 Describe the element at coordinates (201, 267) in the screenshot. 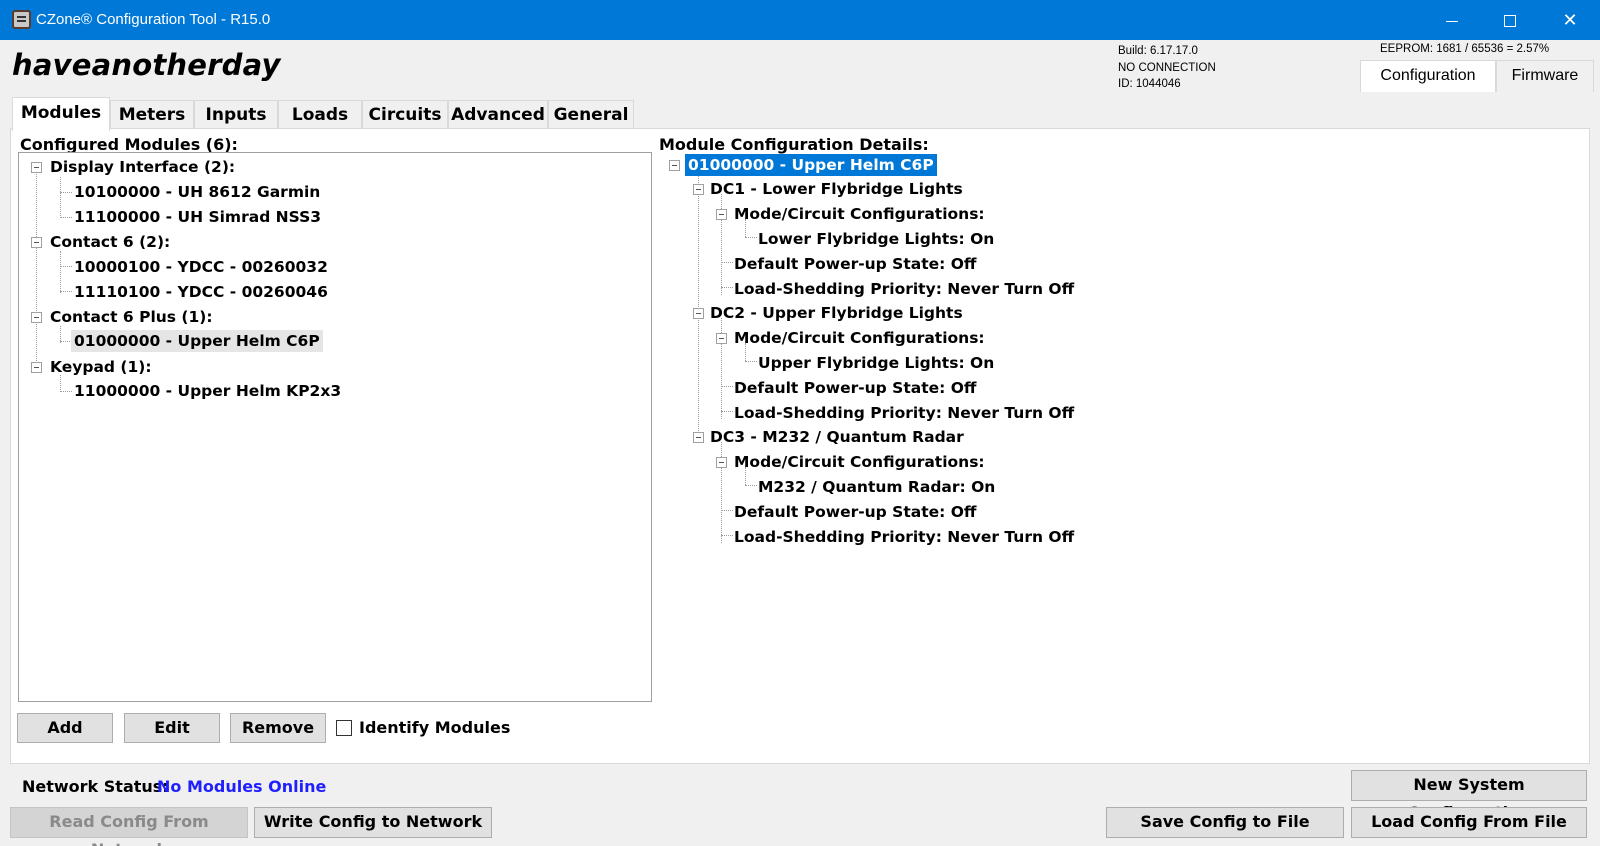

I see `tree-item-module: 10000100 - YDCC - 00260032` at that location.